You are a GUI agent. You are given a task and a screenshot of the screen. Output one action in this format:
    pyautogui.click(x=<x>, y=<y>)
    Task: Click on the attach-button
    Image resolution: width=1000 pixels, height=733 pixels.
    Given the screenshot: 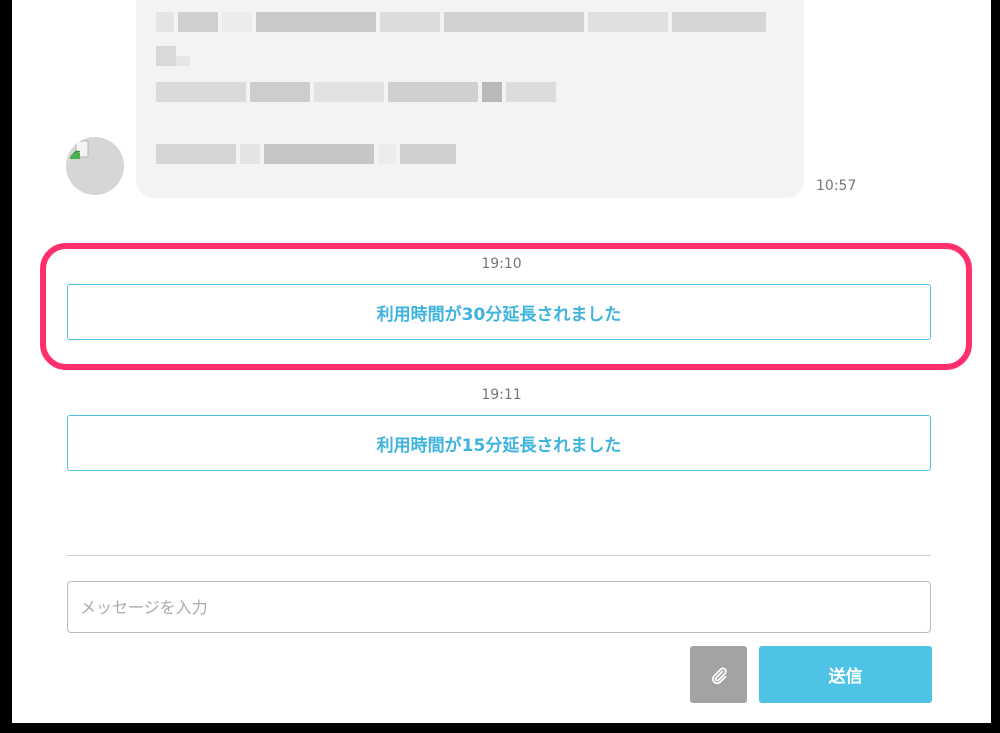 What is the action you would take?
    pyautogui.click(x=718, y=674)
    